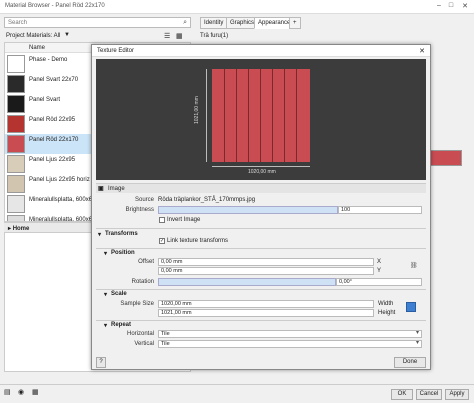  I want to click on position-label: Position, so click(123, 253).